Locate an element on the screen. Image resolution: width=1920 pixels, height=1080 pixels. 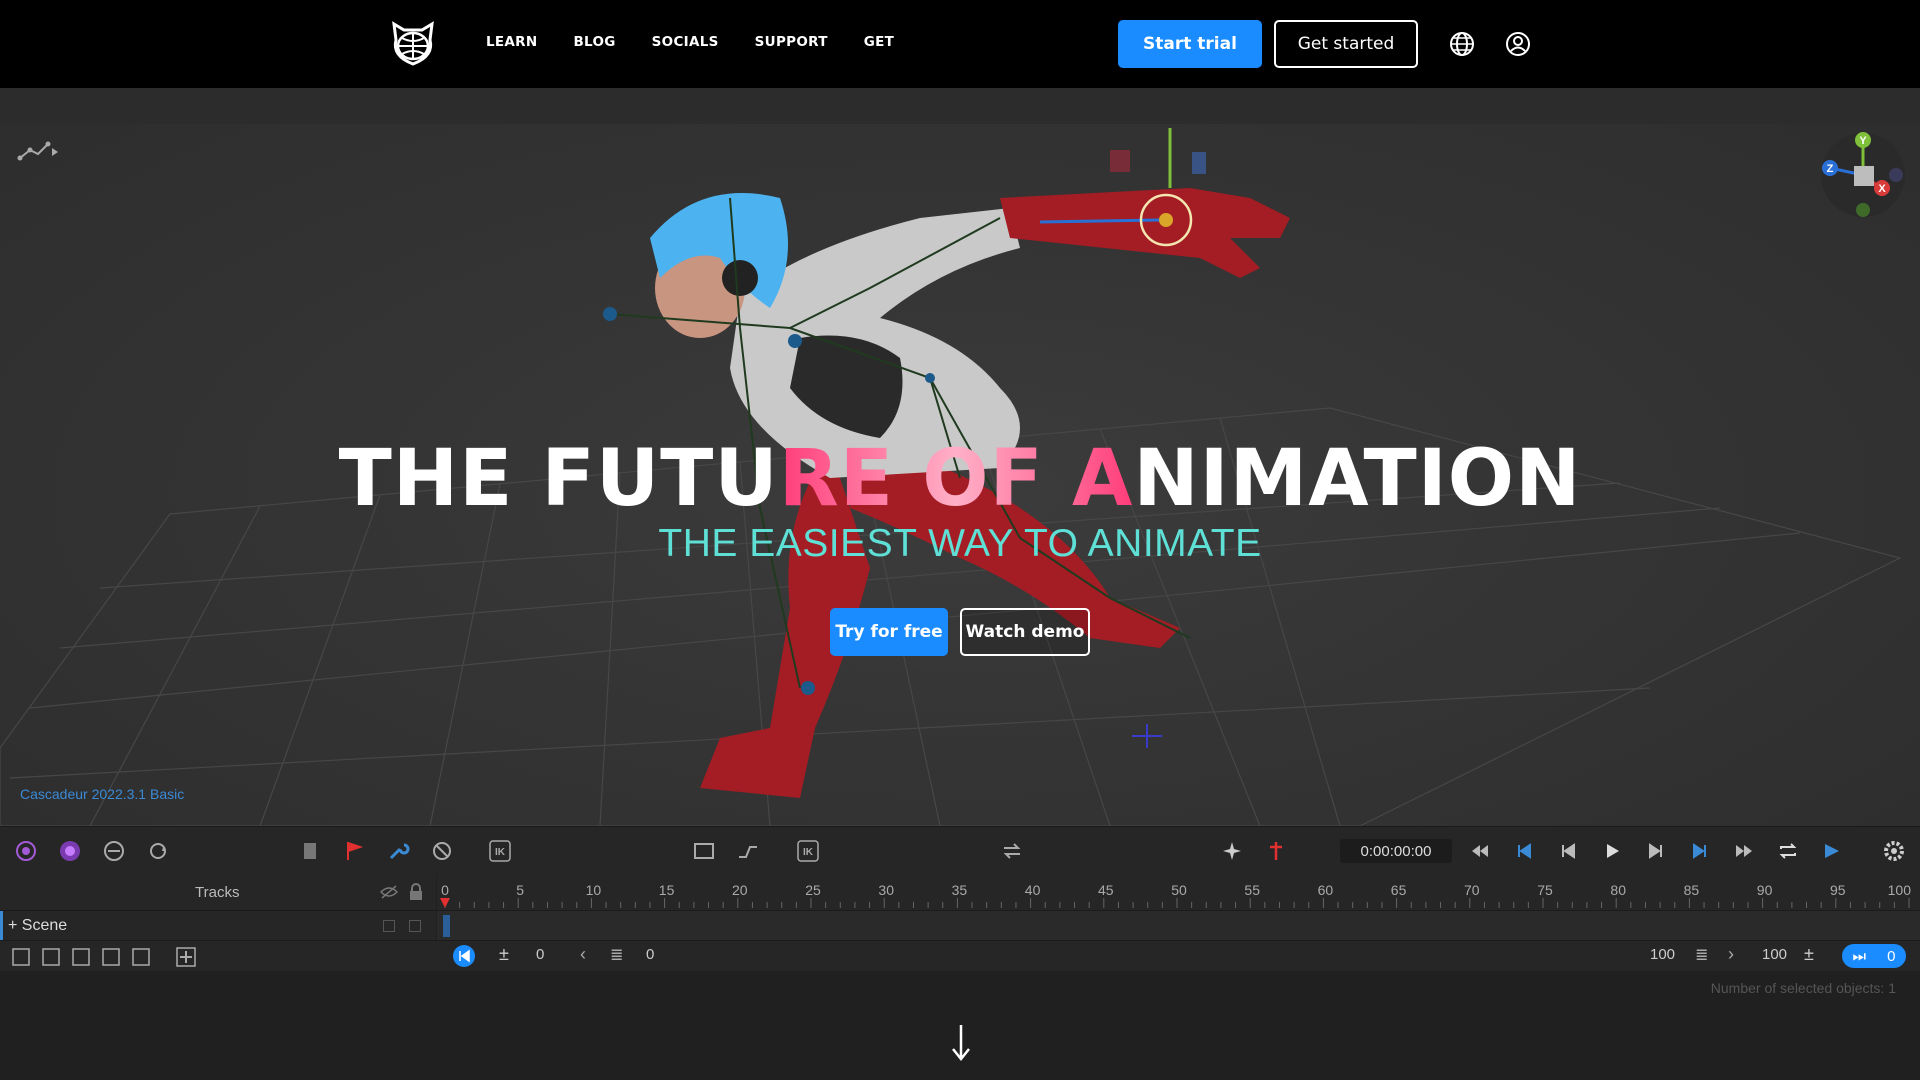
cycle-mode-icon is located at coordinates (158, 851).